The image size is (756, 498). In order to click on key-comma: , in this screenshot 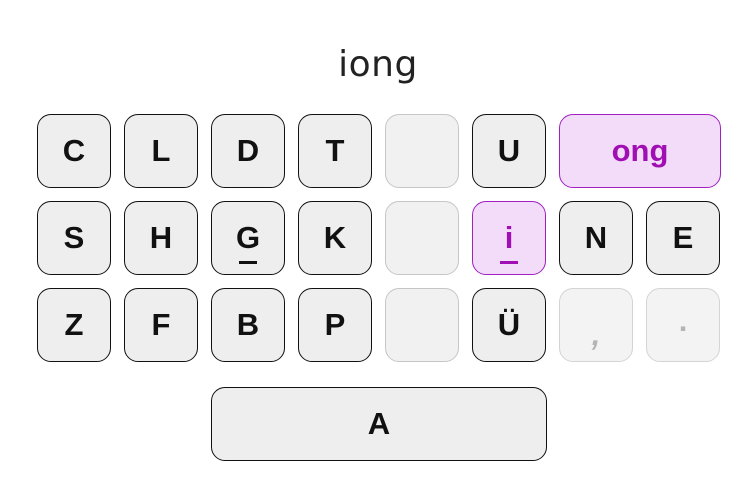, I will do `click(596, 325)`.